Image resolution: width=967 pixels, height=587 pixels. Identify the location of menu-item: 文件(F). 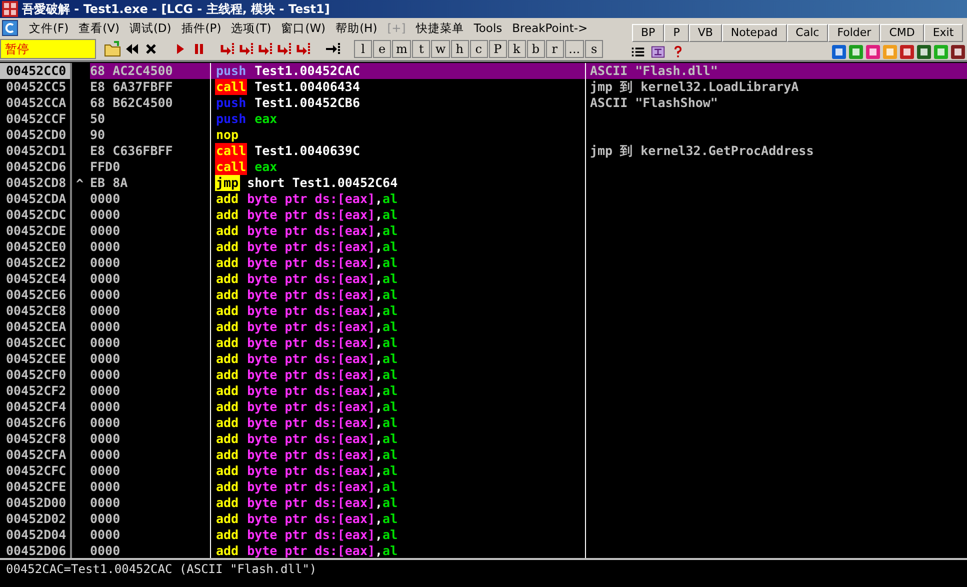
(49, 28).